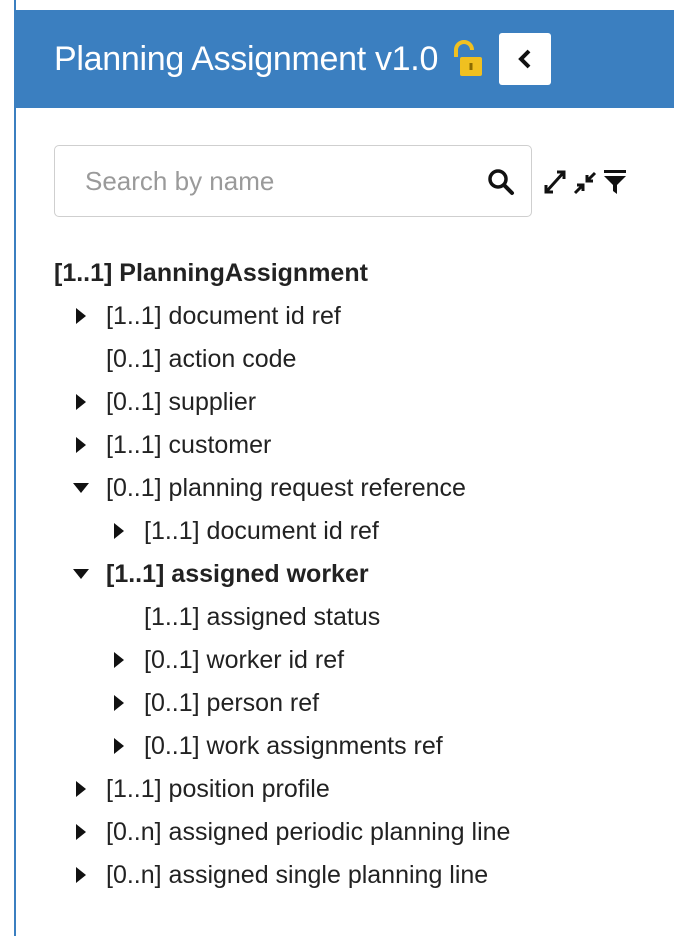  What do you see at coordinates (297, 875) in the screenshot?
I see `tree-node-label: [0..n] assigned single planning line` at bounding box center [297, 875].